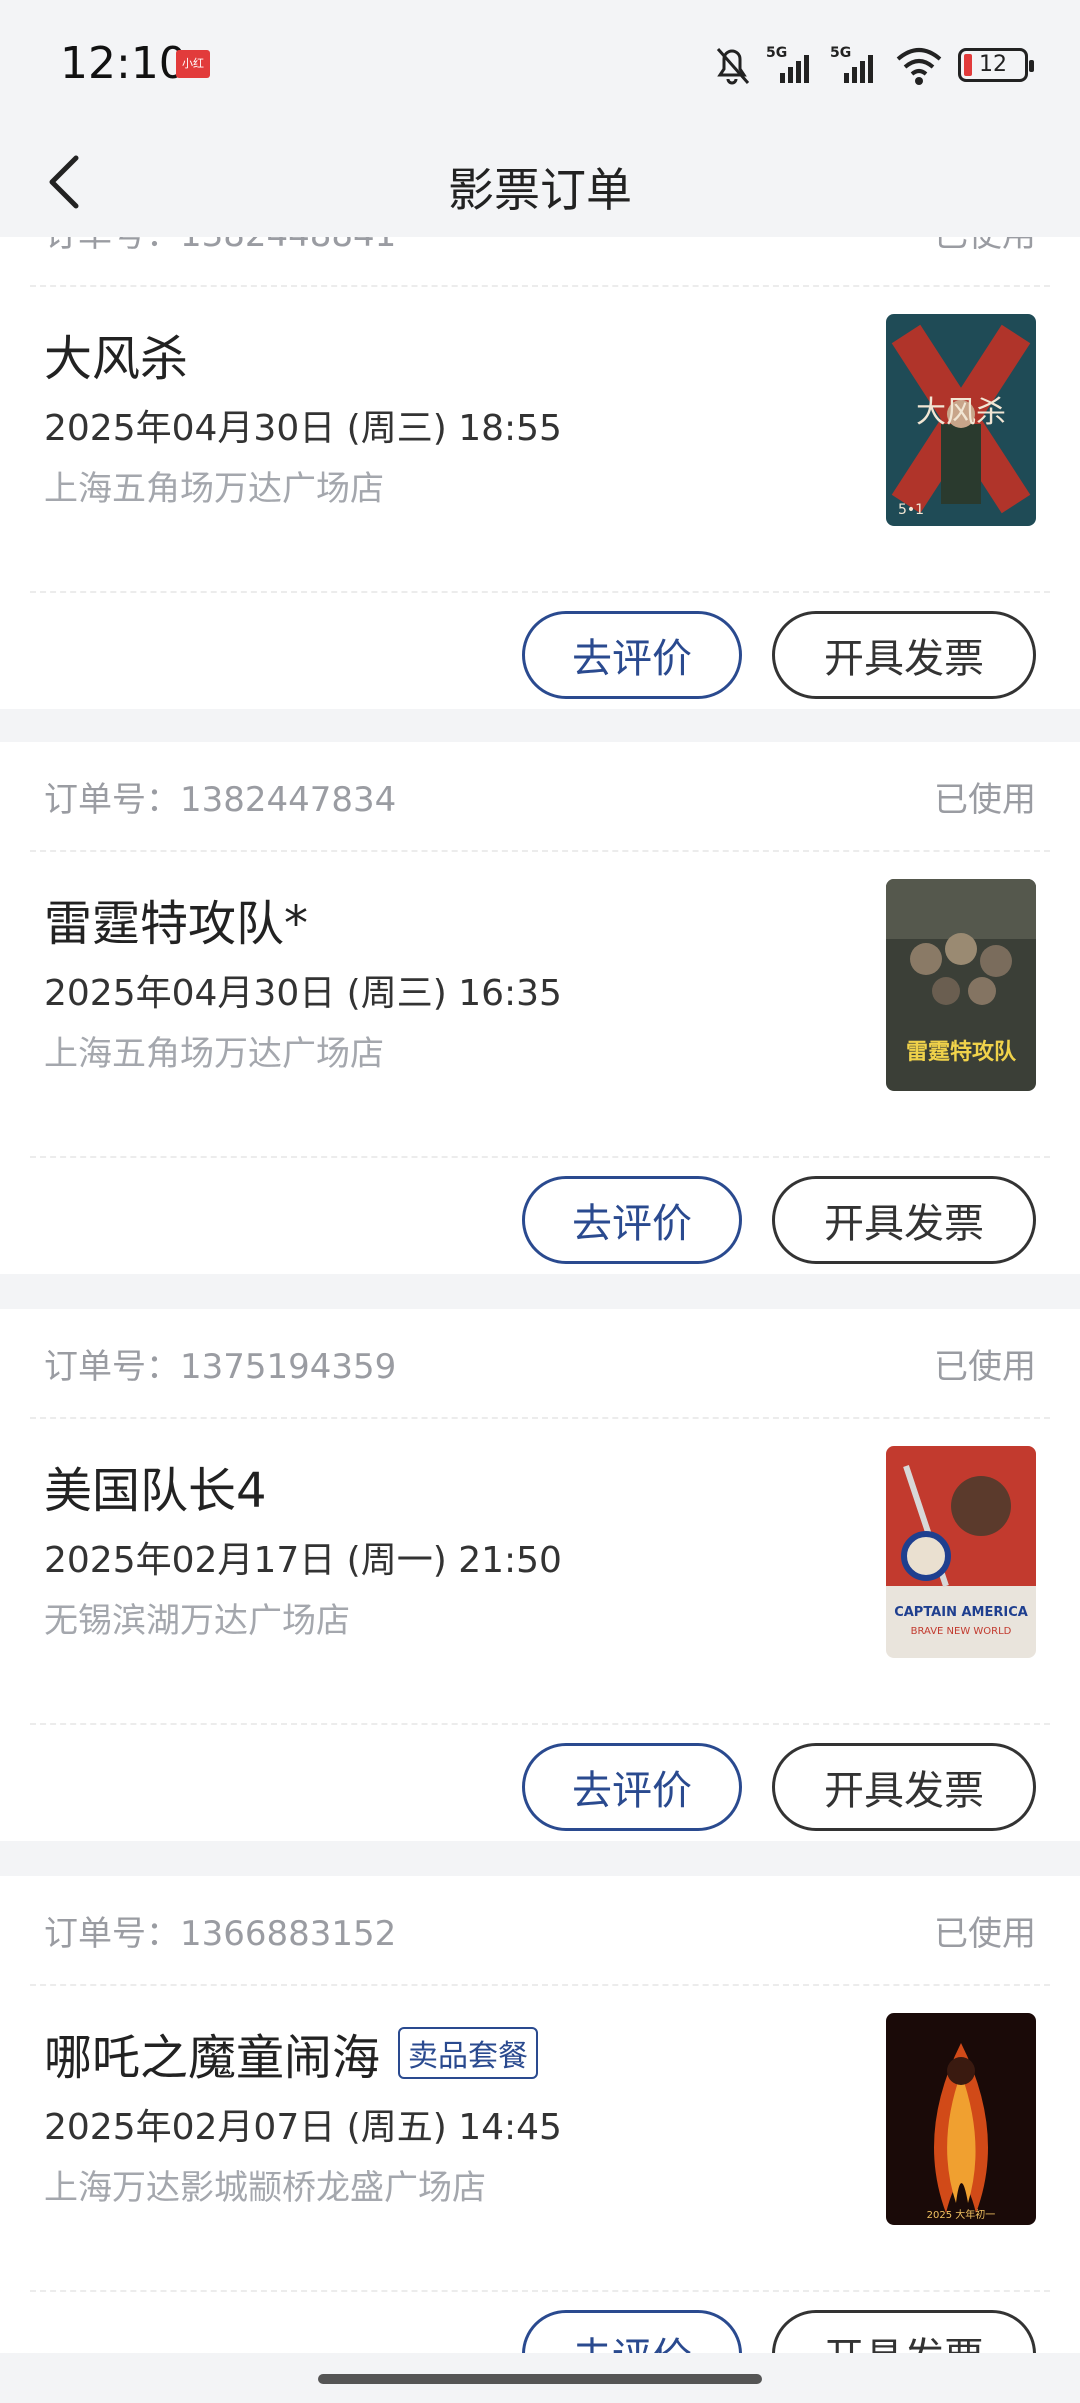 The width and height of the screenshot is (1080, 2403). I want to click on svg-text: 5•1, so click(911, 510).